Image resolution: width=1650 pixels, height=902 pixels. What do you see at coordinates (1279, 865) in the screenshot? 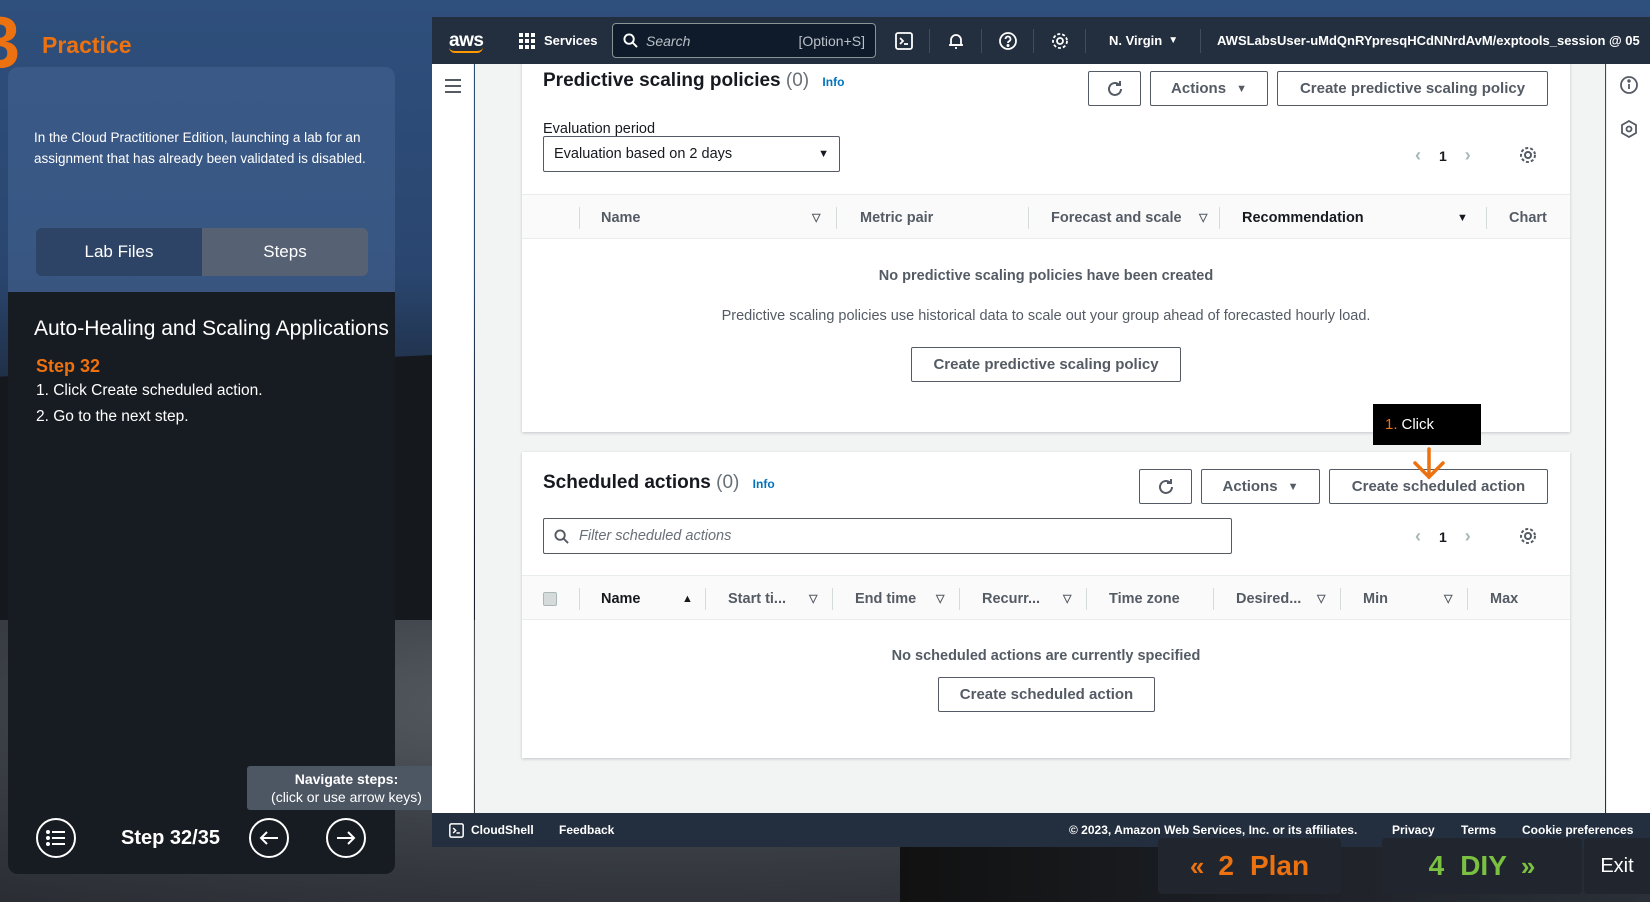
I see `plan-label: Plan` at bounding box center [1279, 865].